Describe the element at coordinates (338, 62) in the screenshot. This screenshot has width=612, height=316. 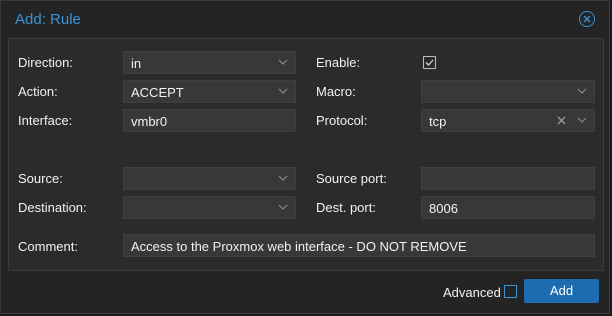
I see `enable-label: Enable:` at that location.